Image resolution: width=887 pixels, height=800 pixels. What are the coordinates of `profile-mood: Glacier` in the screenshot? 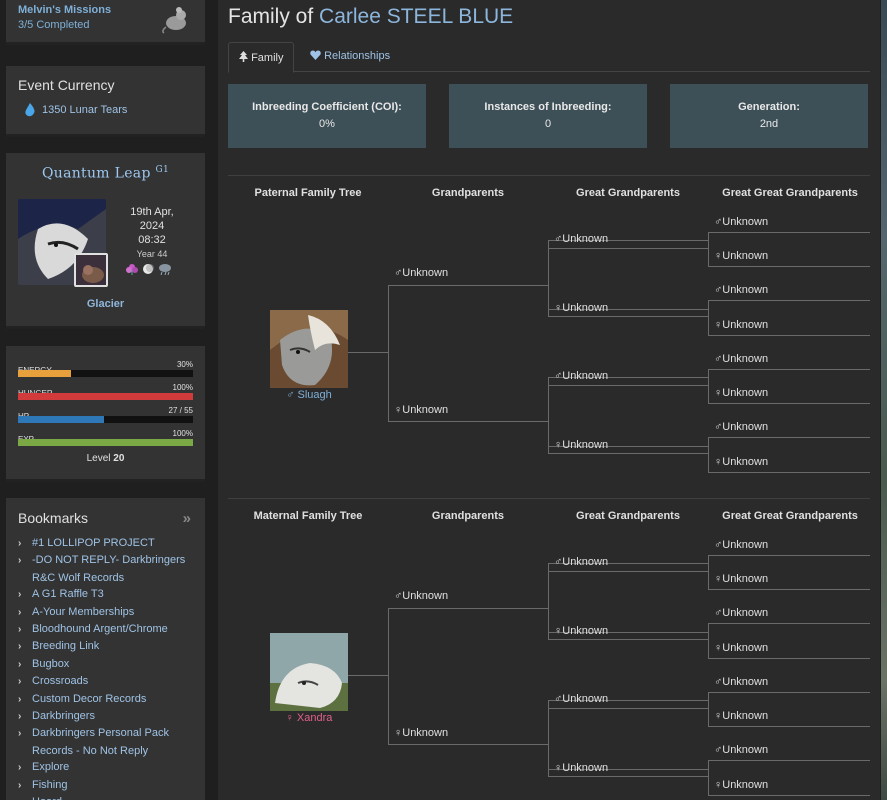 It's located at (105, 304).